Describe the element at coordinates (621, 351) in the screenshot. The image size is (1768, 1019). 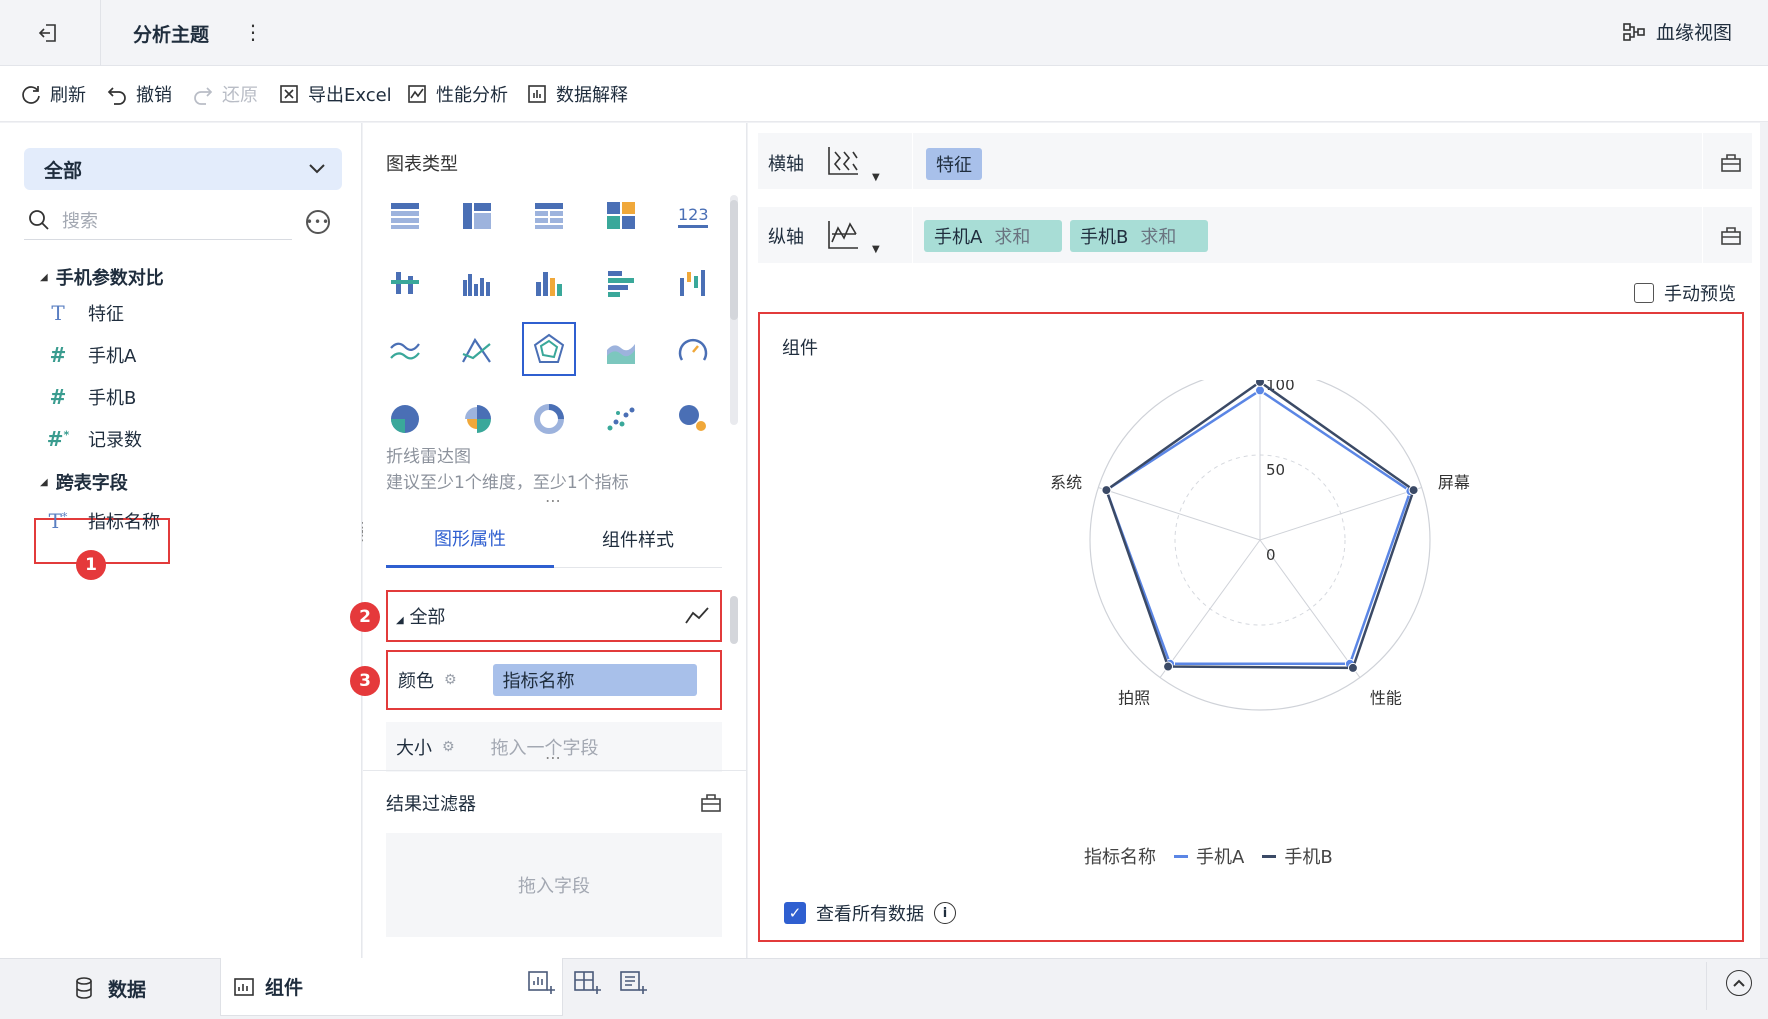
I see `chart-type-area-icon` at that location.